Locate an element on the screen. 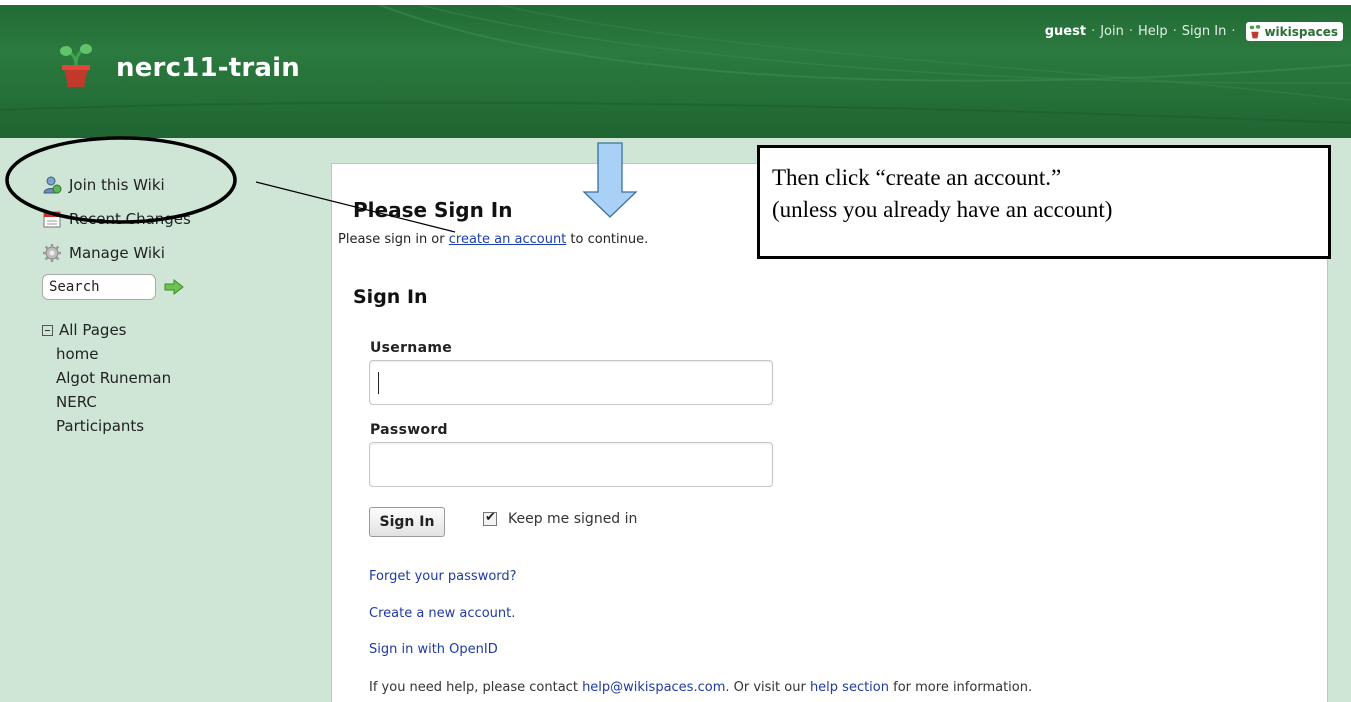  search-go-arrow-icon is located at coordinates (174, 287).